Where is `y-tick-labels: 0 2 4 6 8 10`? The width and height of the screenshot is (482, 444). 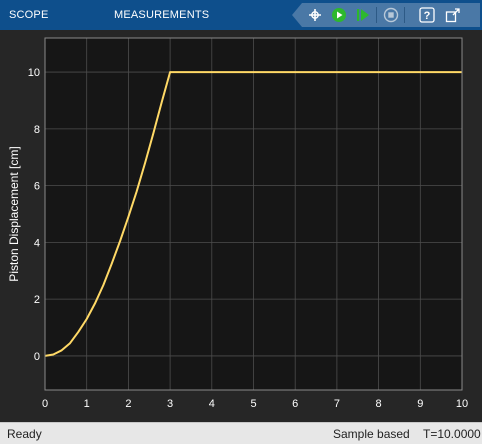
y-tick-labels: 0 2 4 6 8 10 is located at coordinates (34, 215).